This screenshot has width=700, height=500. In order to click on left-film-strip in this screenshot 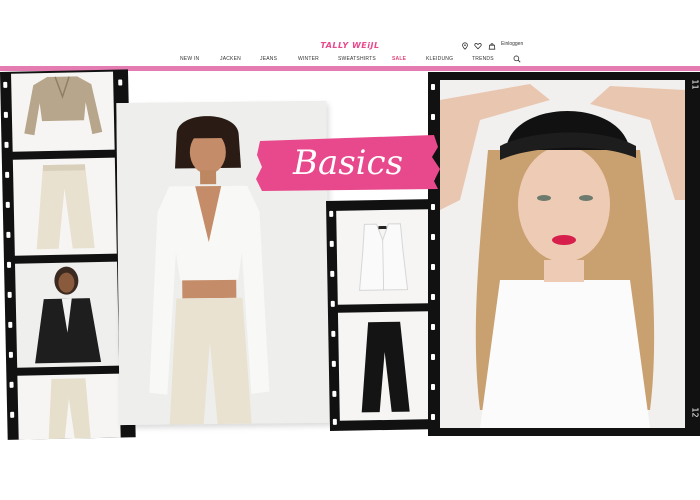, I will do `click(68, 254)`.